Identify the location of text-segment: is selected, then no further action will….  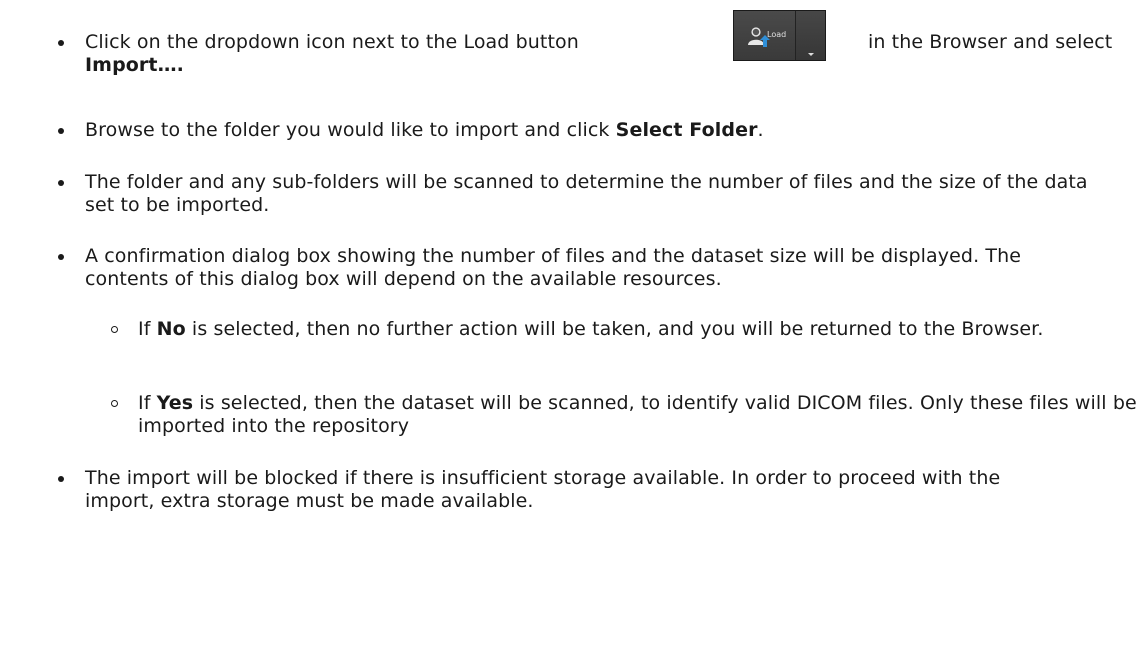
(614, 329).